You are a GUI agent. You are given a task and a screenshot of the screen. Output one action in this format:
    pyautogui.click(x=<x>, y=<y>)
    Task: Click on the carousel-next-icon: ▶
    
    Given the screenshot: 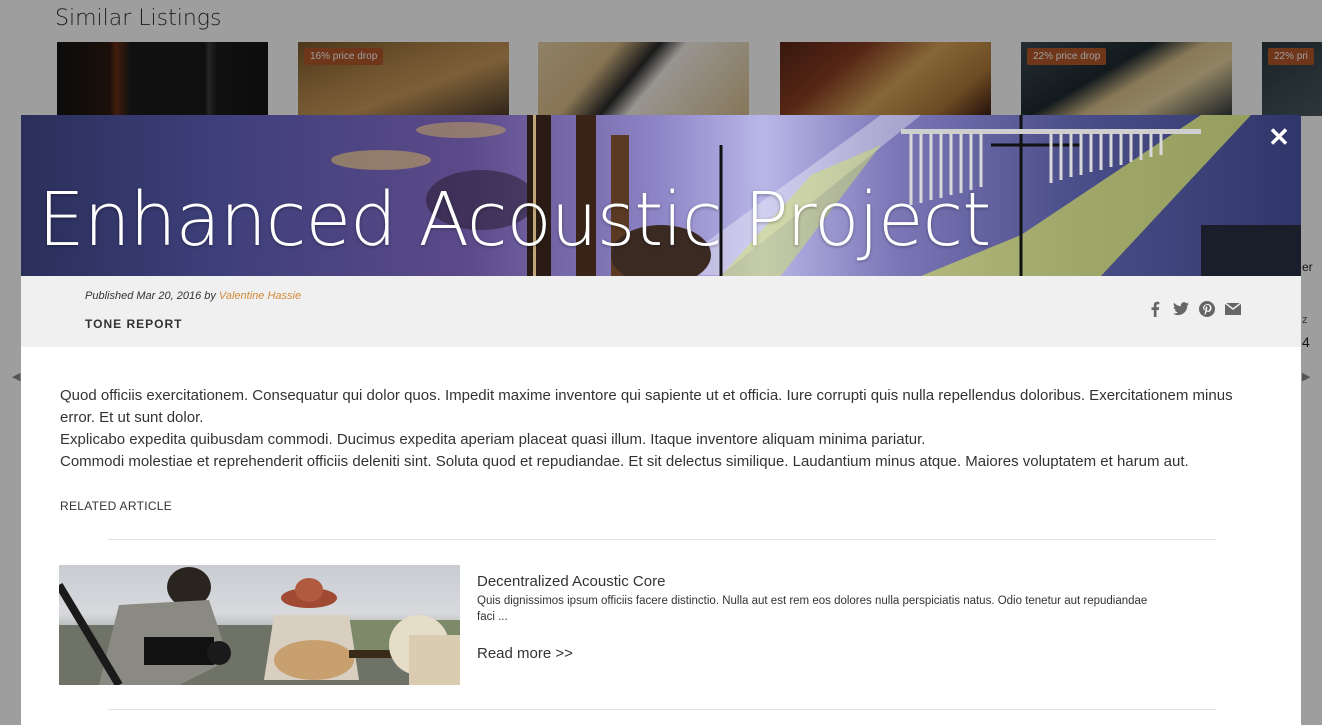 What is the action you would take?
    pyautogui.click(x=1307, y=377)
    